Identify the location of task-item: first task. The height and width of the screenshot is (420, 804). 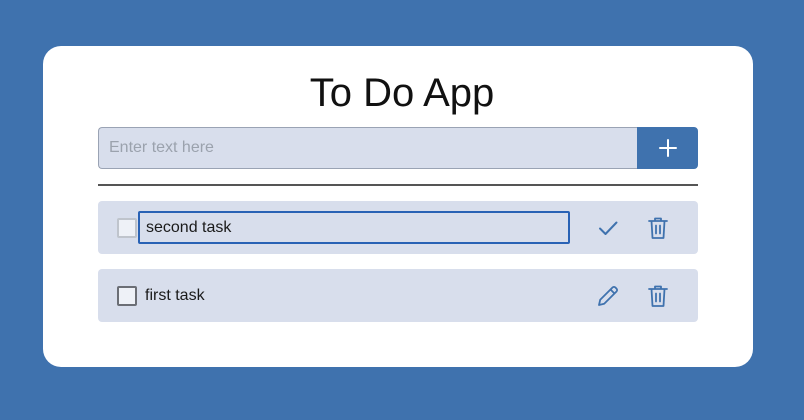
(398, 295).